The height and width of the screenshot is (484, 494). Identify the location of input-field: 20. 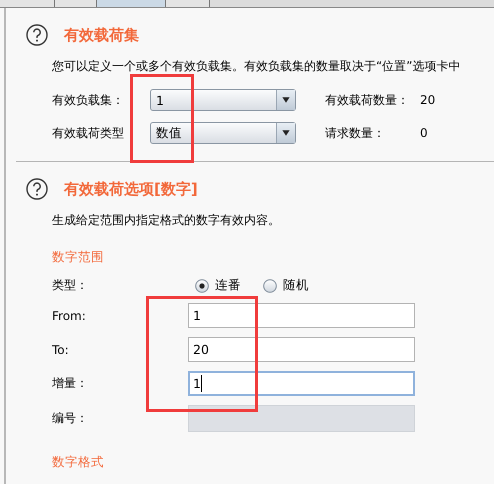
(301, 349).